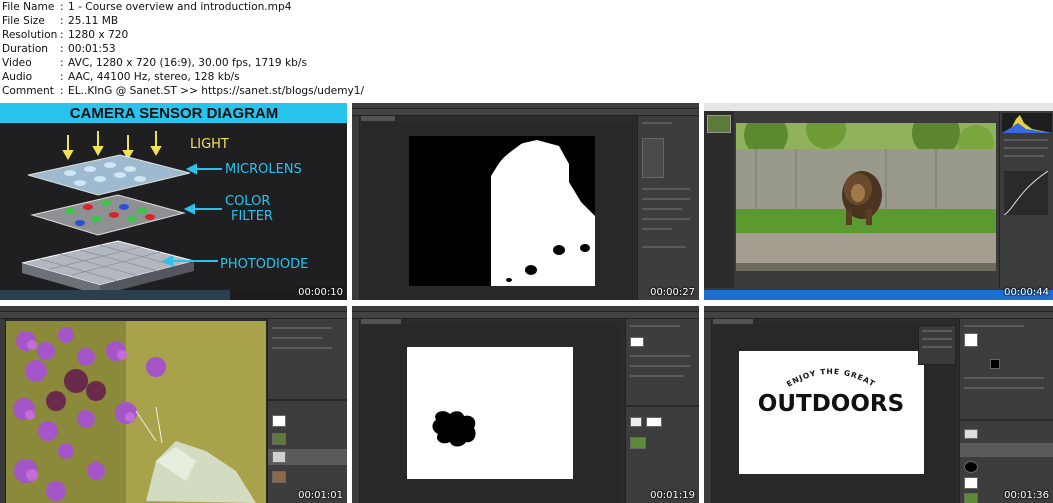 This screenshot has height=503, width=1053. What do you see at coordinates (112, 146) in the screenshot?
I see `light-arrows` at bounding box center [112, 146].